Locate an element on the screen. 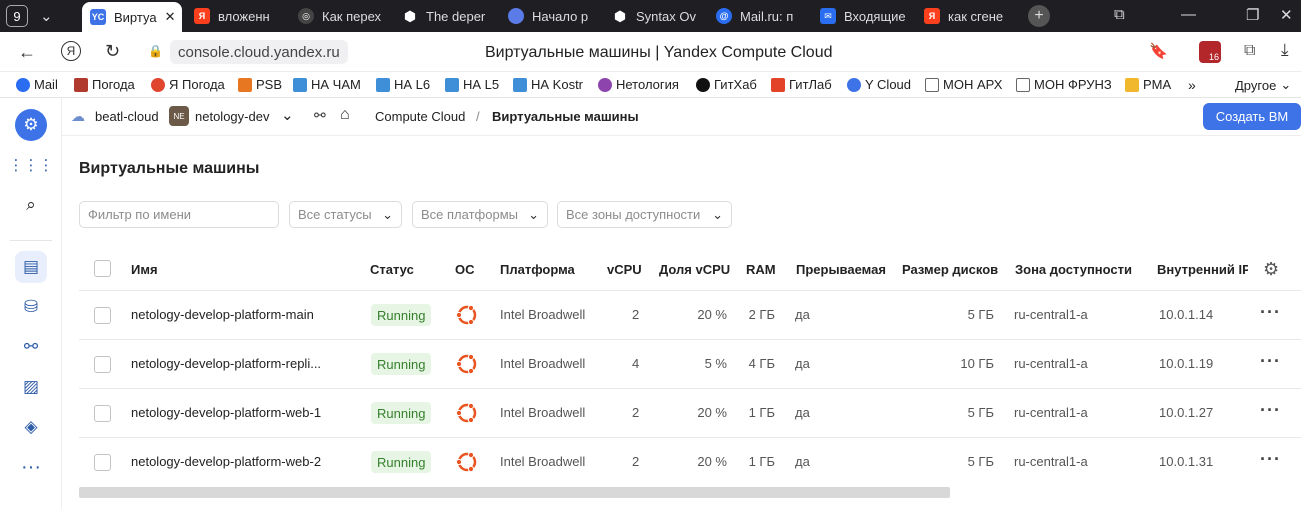 This screenshot has height=509, width=1301. settings-gear-icon: ⚙ is located at coordinates (31, 125).